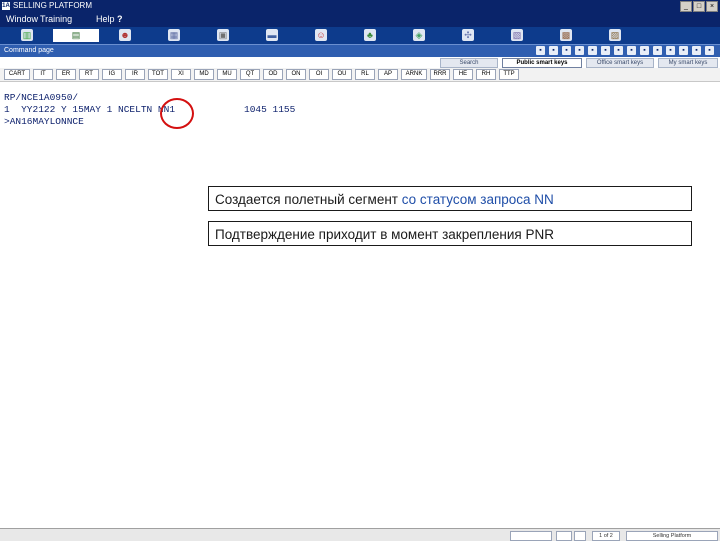 The height and width of the screenshot is (541, 720). Describe the element at coordinates (566, 50) in the screenshot. I see `page-tool-3-icon: ▪` at that location.